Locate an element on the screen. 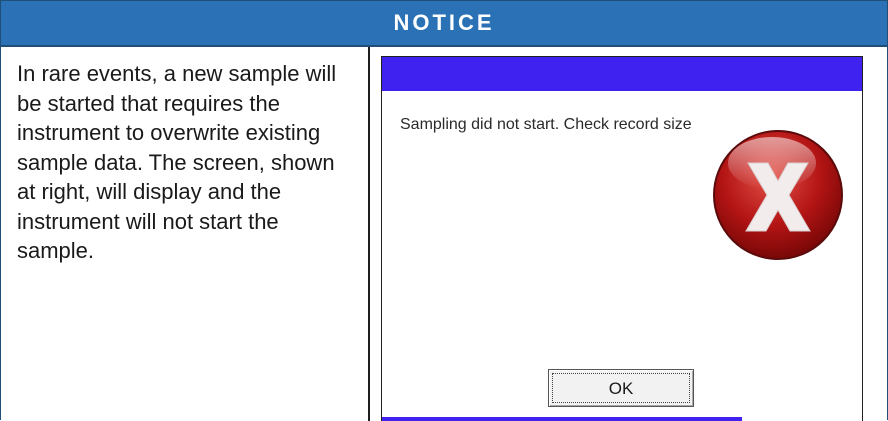 Image resolution: width=888 pixels, height=421 pixels. error-x-icon is located at coordinates (778, 195).